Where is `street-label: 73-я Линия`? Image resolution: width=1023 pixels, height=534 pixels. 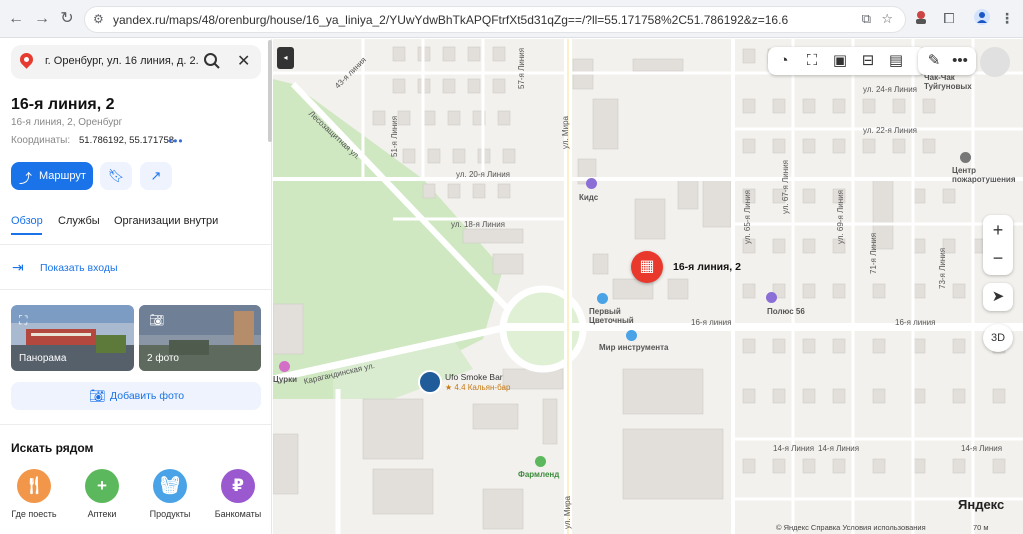 street-label: 73-я Линия is located at coordinates (942, 268).